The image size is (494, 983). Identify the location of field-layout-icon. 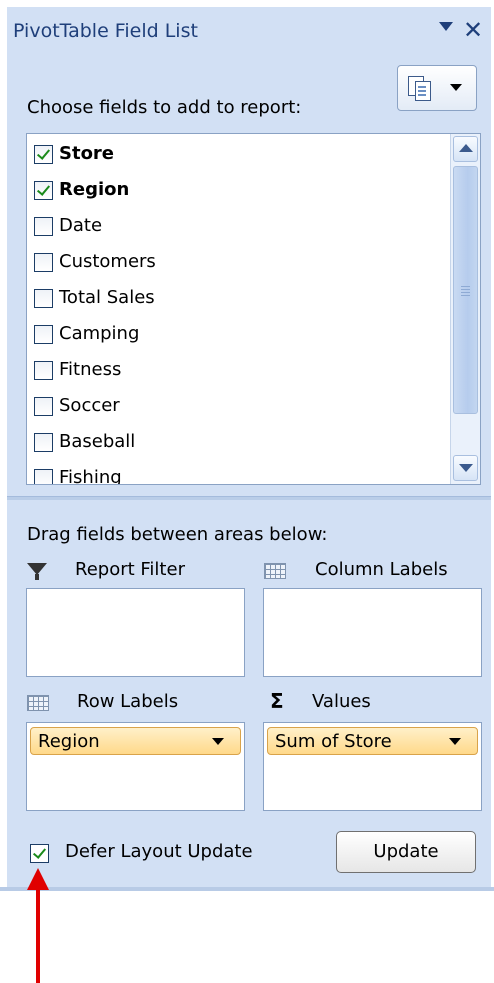
(419, 88).